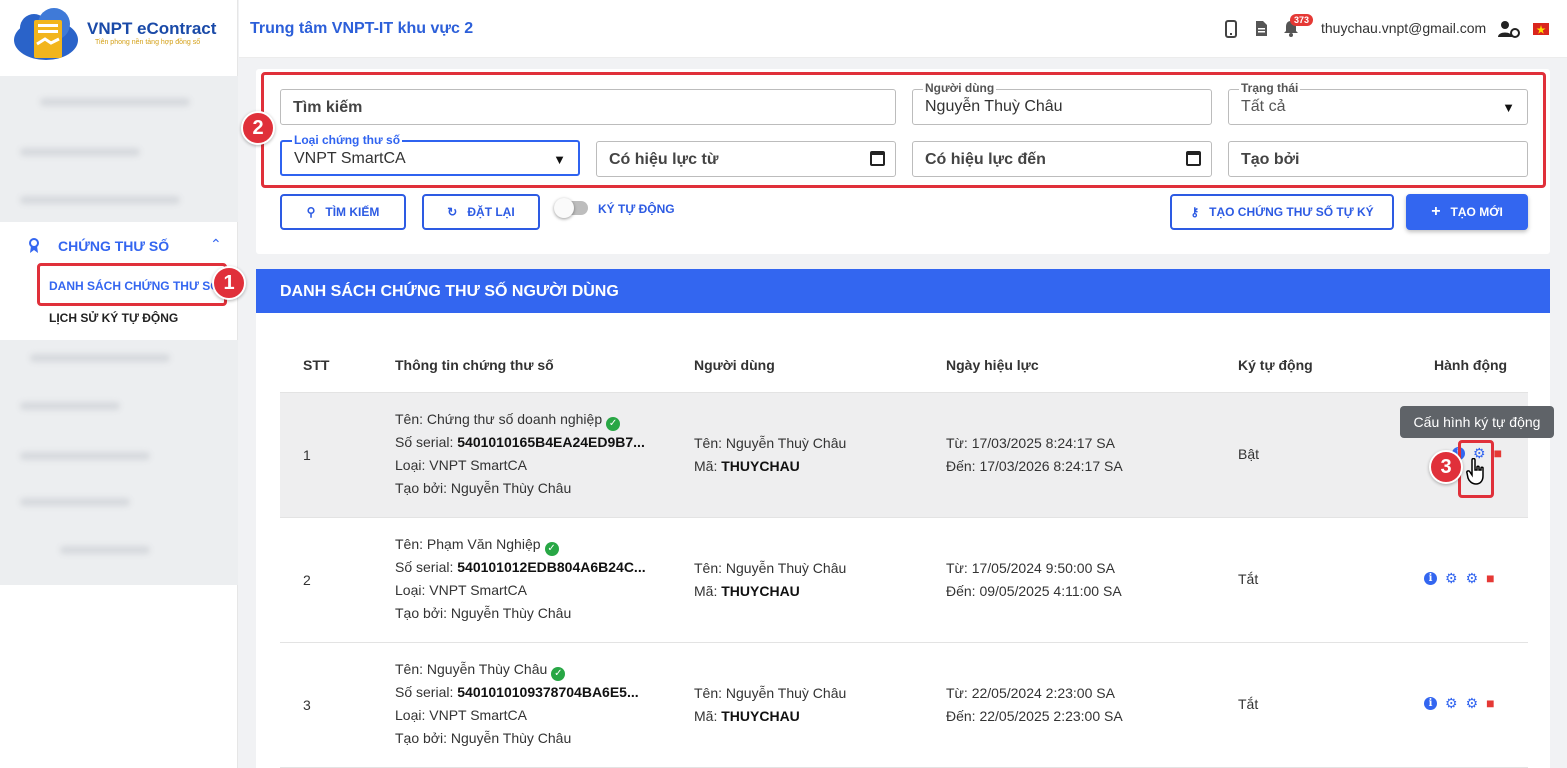 Image resolution: width=1567 pixels, height=768 pixels. I want to click on col-stt: STT, so click(316, 365).